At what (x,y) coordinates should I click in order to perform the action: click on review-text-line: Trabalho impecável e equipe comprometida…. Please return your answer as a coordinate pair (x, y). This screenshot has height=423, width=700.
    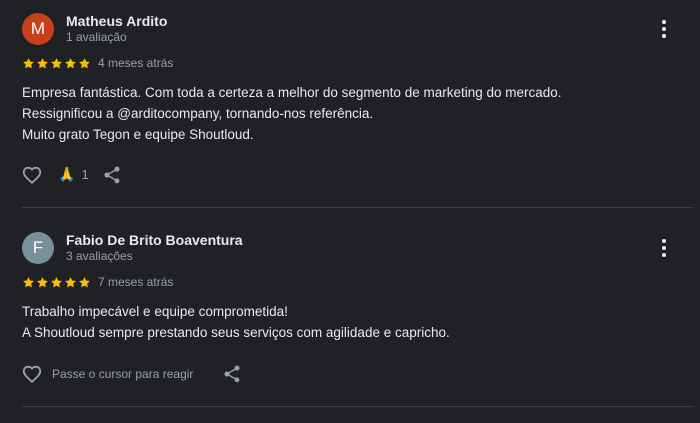
    Looking at the image, I should click on (155, 311).